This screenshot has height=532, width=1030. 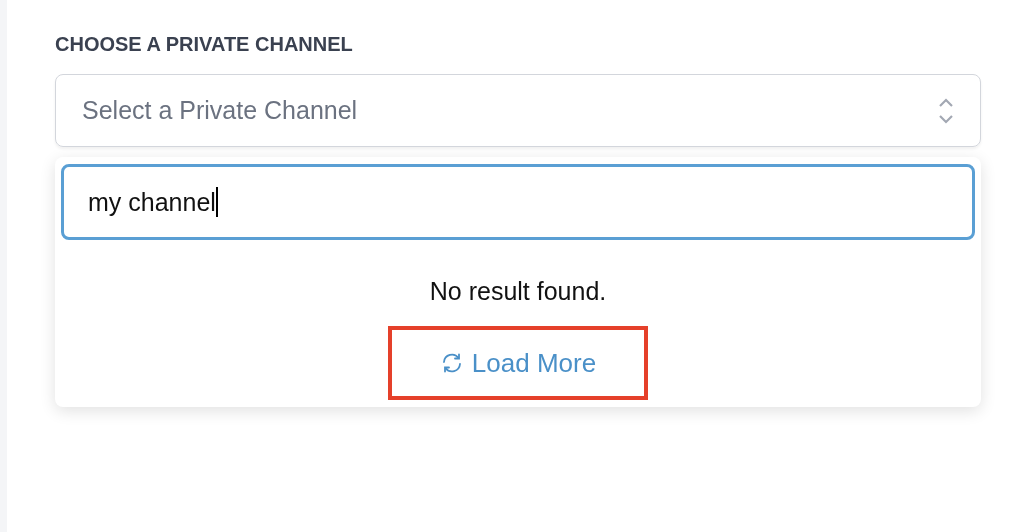 What do you see at coordinates (216, 202) in the screenshot?
I see `text-cursor` at bounding box center [216, 202].